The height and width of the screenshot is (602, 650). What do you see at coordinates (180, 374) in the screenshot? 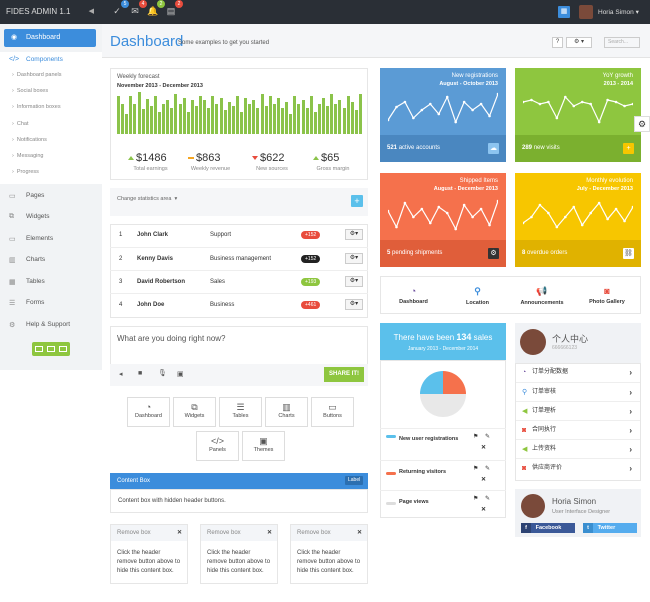
I see `image-icon: ▣` at bounding box center [180, 374].